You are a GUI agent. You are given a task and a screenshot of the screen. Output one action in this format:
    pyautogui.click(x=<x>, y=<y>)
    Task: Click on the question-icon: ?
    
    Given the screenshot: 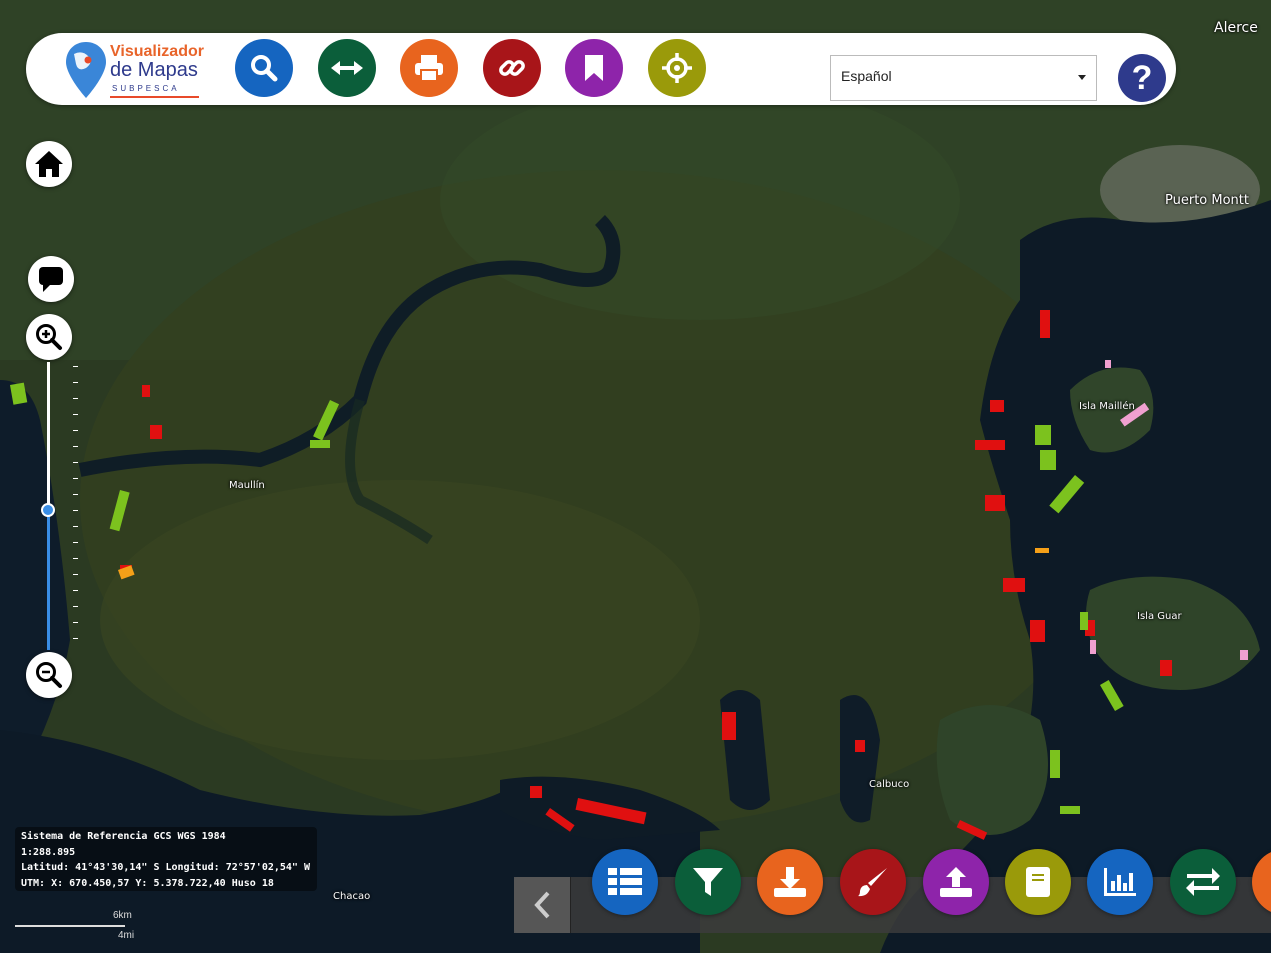 What is the action you would take?
    pyautogui.click(x=1142, y=77)
    